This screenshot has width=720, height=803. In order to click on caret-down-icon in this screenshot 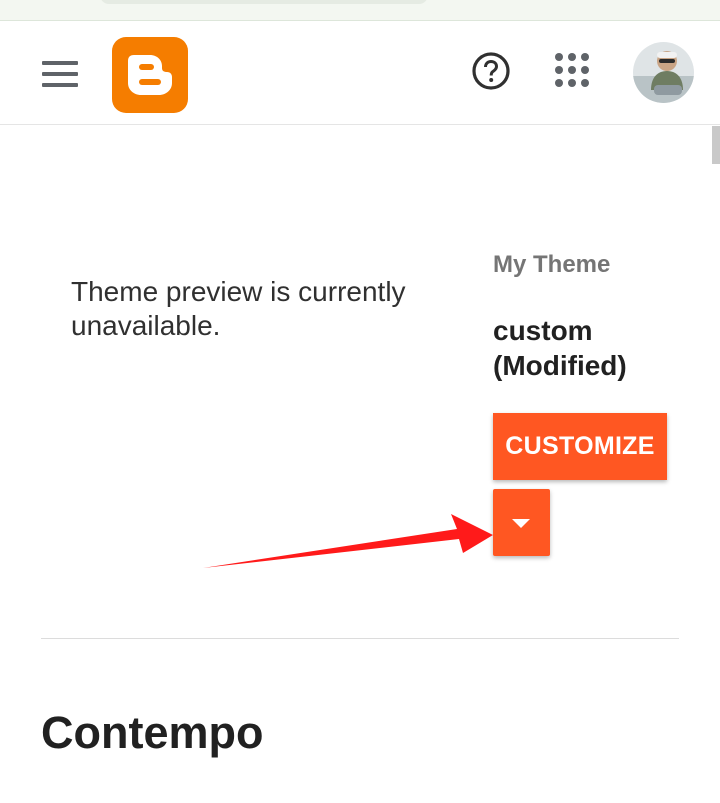, I will do `click(521, 523)`.